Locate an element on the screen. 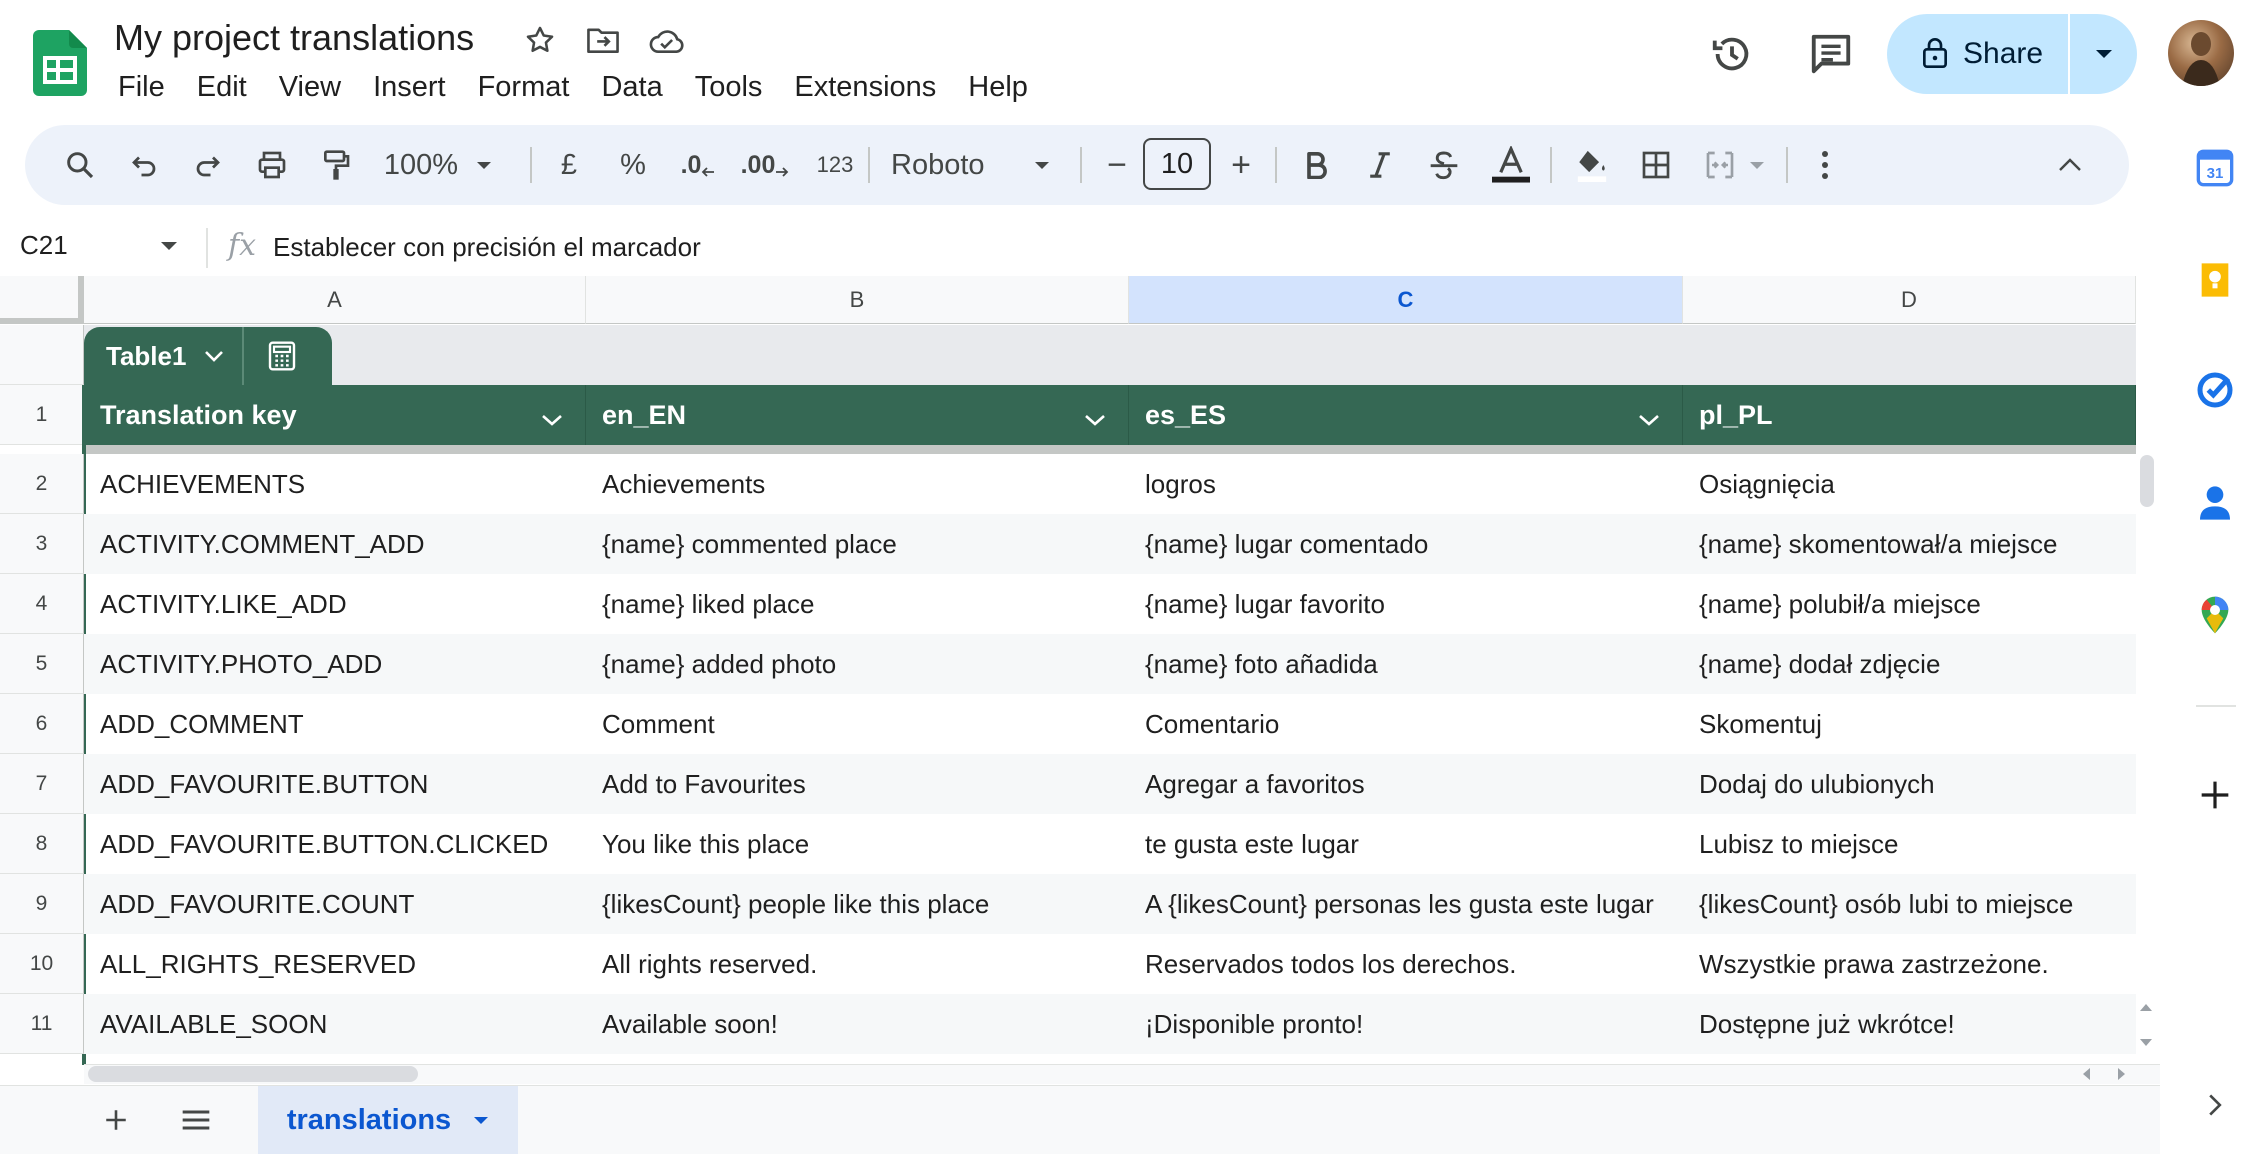 The width and height of the screenshot is (2266, 1154). borders-icon is located at coordinates (1656, 165).